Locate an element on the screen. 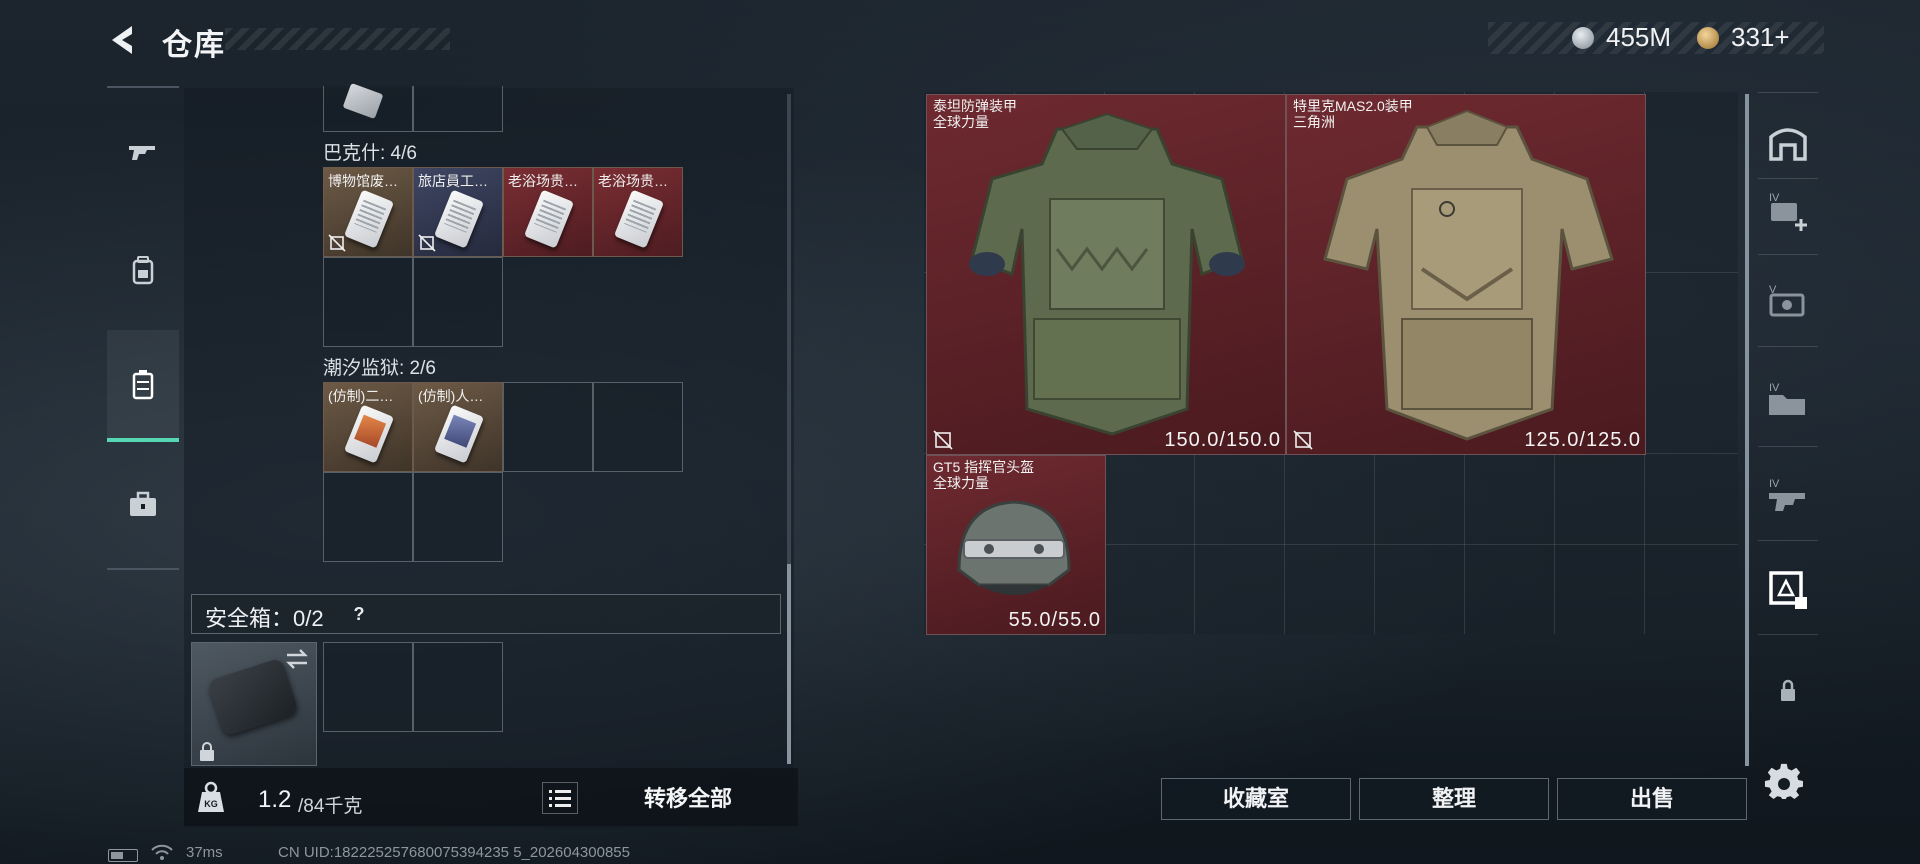  page-title: 仓库 is located at coordinates (194, 45).